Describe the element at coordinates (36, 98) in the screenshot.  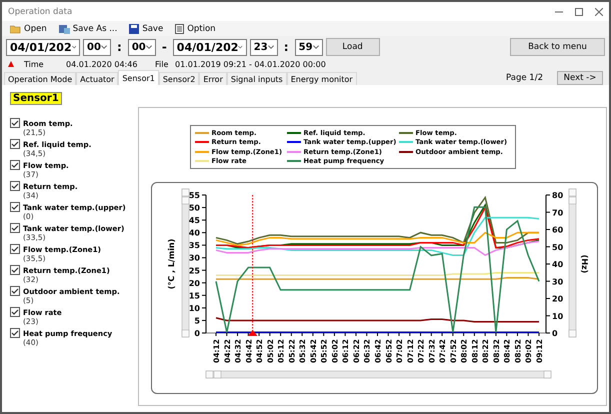
I see `section-title: Sensor1` at that location.